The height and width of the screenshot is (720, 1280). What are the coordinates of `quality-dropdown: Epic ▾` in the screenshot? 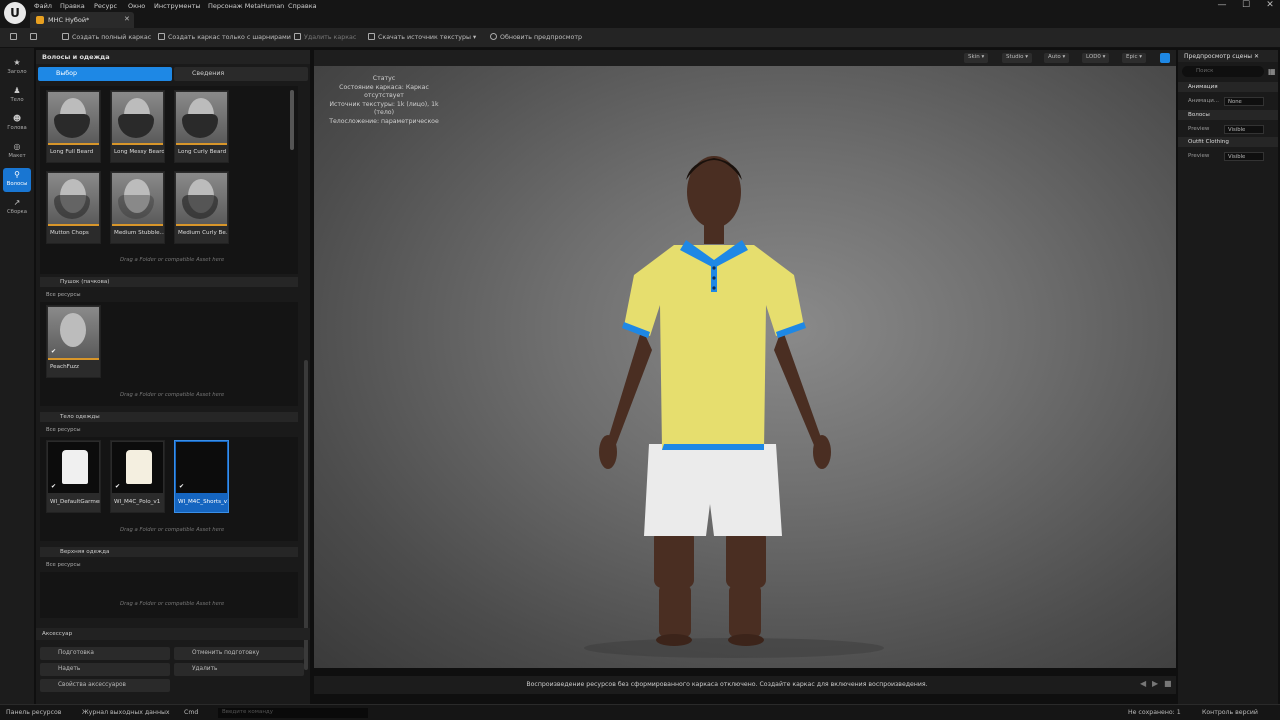 It's located at (1134, 58).